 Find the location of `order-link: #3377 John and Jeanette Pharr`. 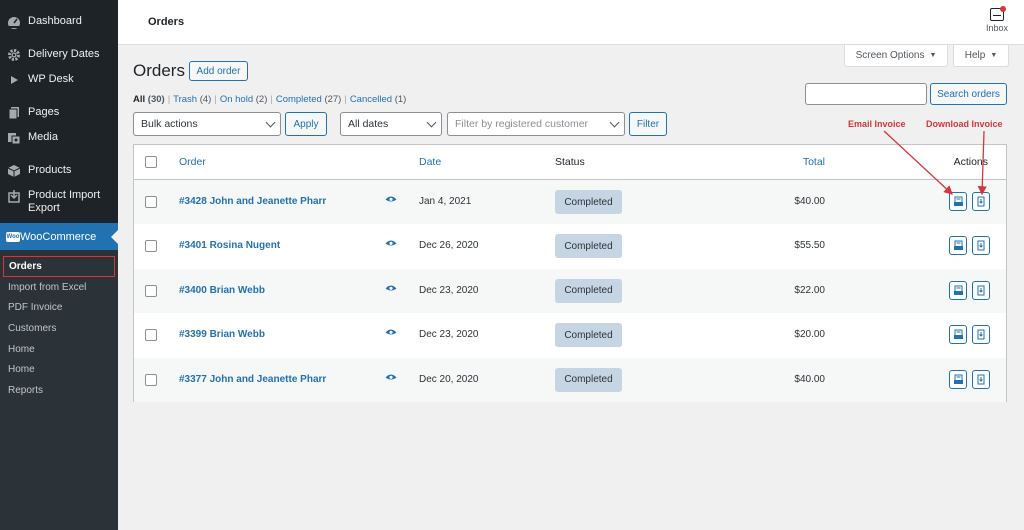

order-link: #3377 John and Jeanette Pharr is located at coordinates (252, 379).